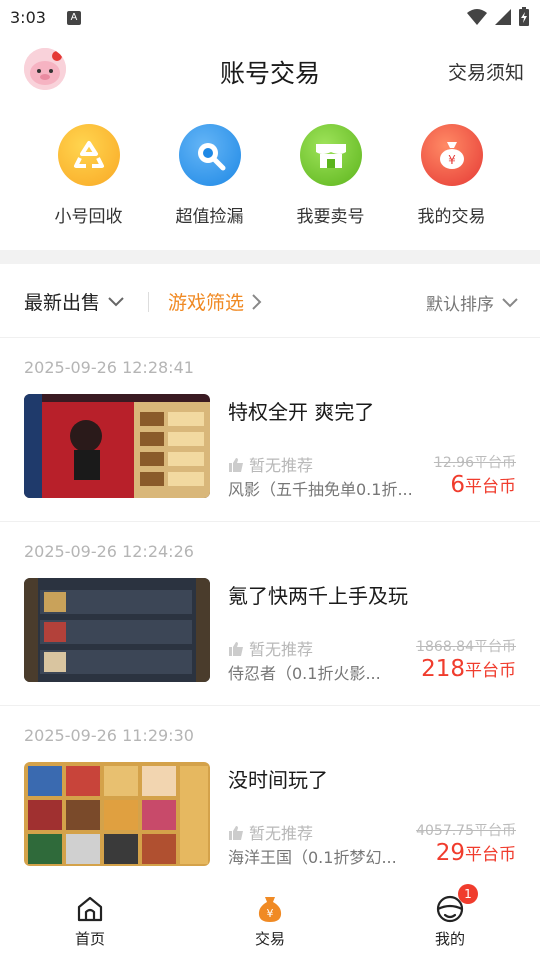 This screenshot has width=540, height=960. What do you see at coordinates (318, 596) in the screenshot?
I see `listing-title: 氪了快两千上手及玩` at bounding box center [318, 596].